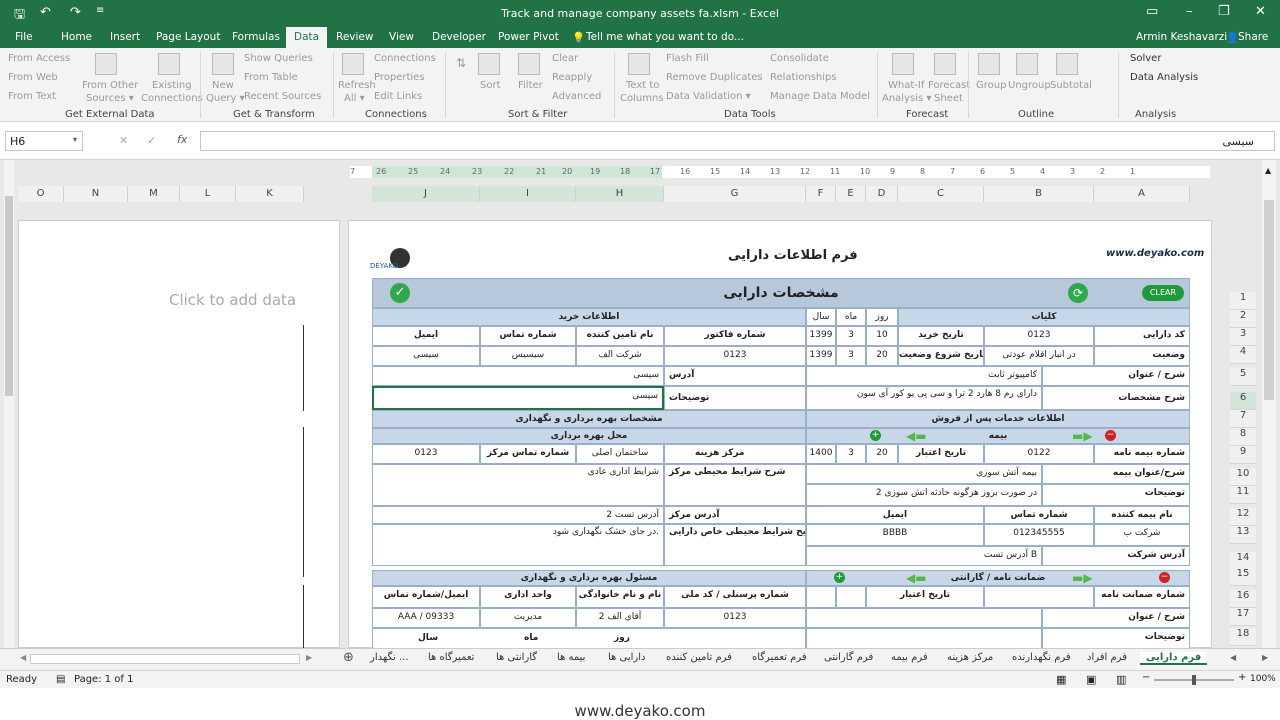 This screenshot has height=720, width=1280. What do you see at coordinates (632, 376) in the screenshot?
I see `address-value: سیسی` at bounding box center [632, 376].